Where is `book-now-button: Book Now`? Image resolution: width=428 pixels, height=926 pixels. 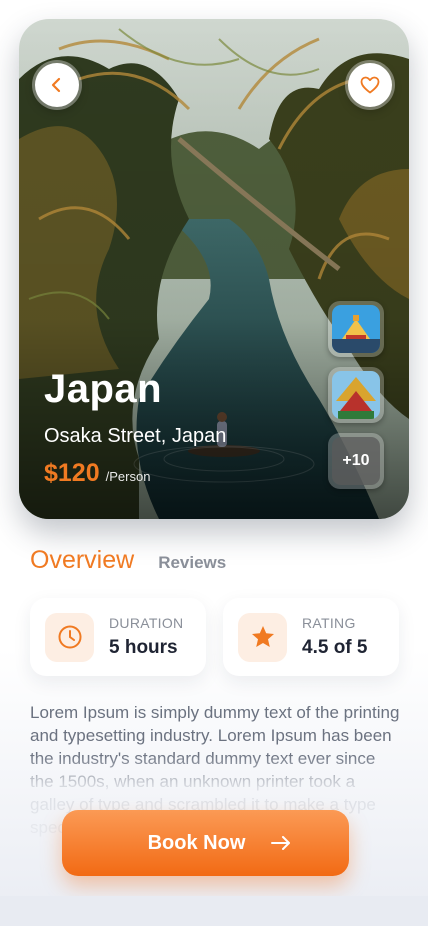
book-now-button: Book Now is located at coordinates (205, 843).